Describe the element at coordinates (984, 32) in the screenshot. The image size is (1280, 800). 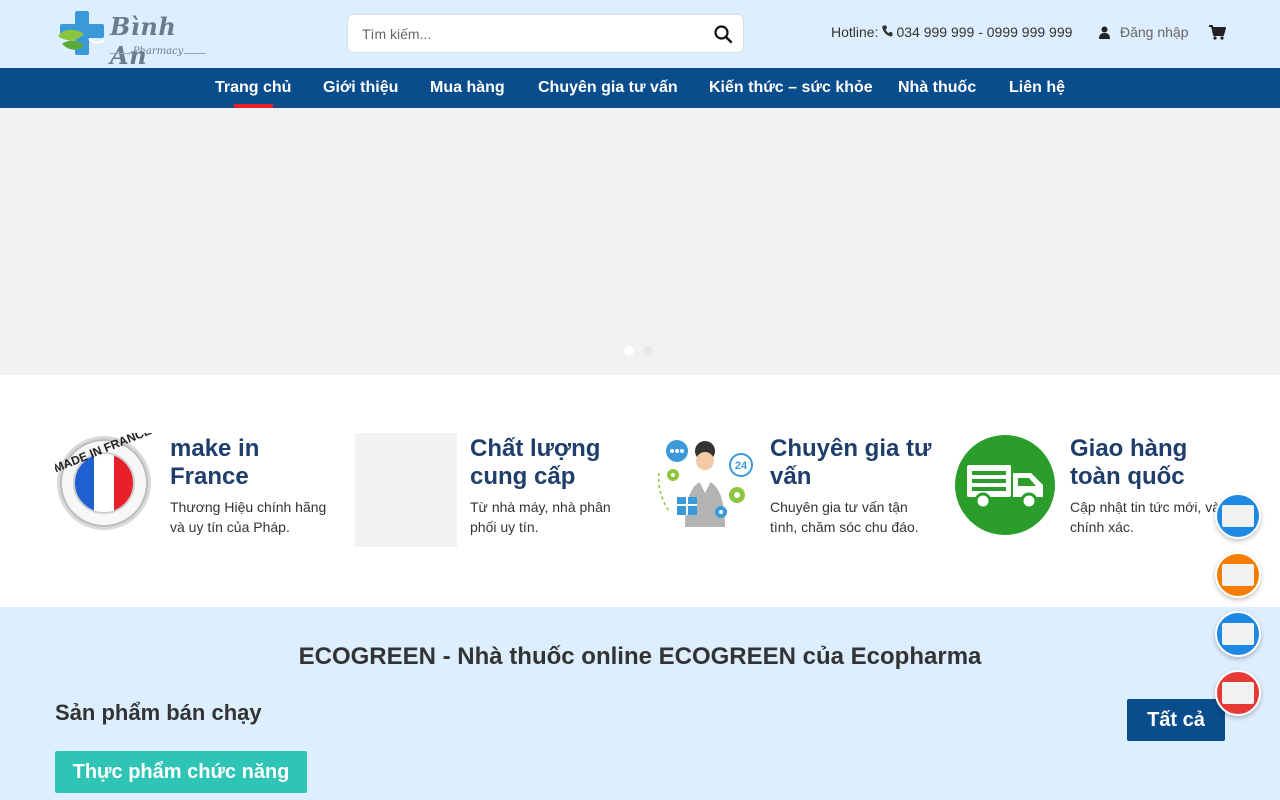
I see `hotline-numbers: 034 999 999 - 0999 999 999` at that location.